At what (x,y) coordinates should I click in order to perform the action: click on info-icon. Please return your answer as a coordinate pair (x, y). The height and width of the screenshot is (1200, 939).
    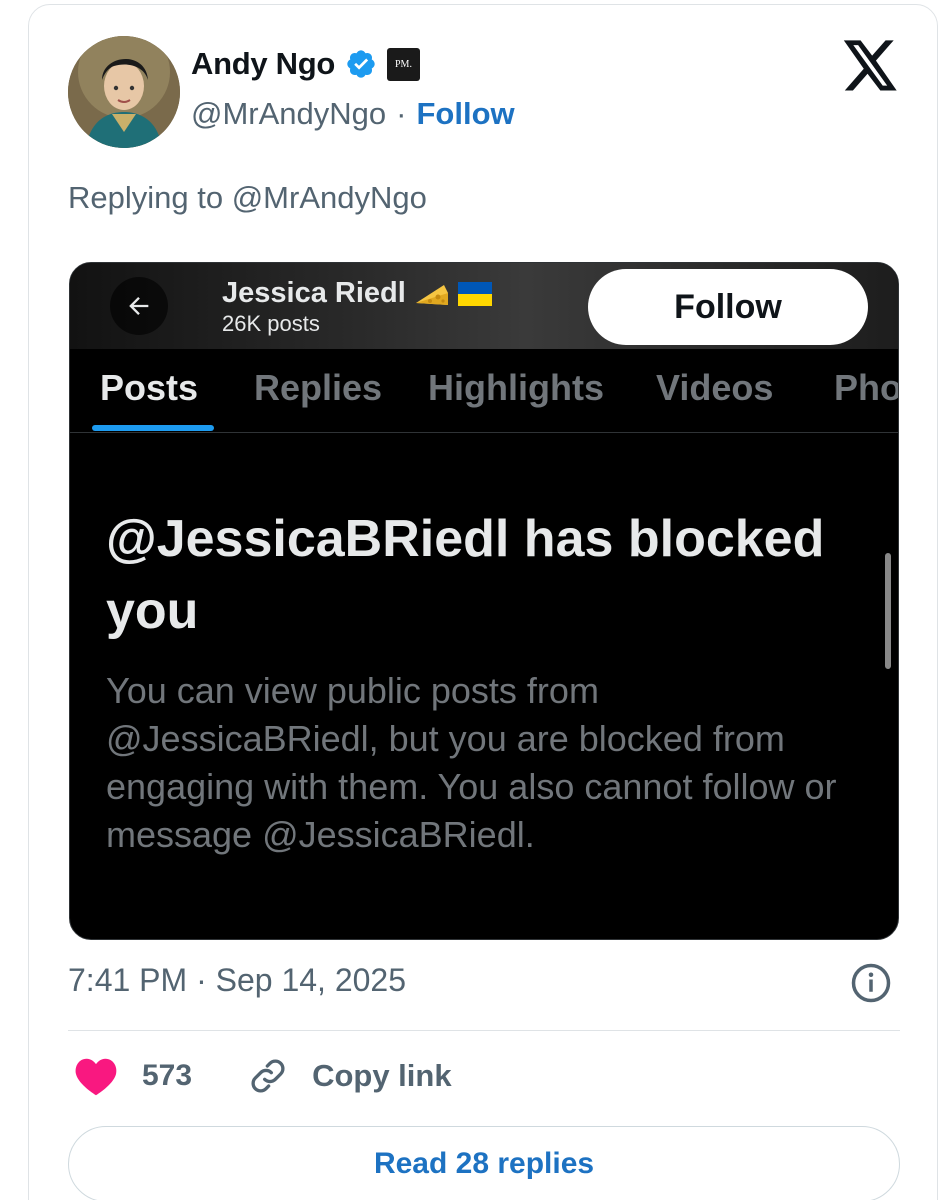
    Looking at the image, I should click on (871, 983).